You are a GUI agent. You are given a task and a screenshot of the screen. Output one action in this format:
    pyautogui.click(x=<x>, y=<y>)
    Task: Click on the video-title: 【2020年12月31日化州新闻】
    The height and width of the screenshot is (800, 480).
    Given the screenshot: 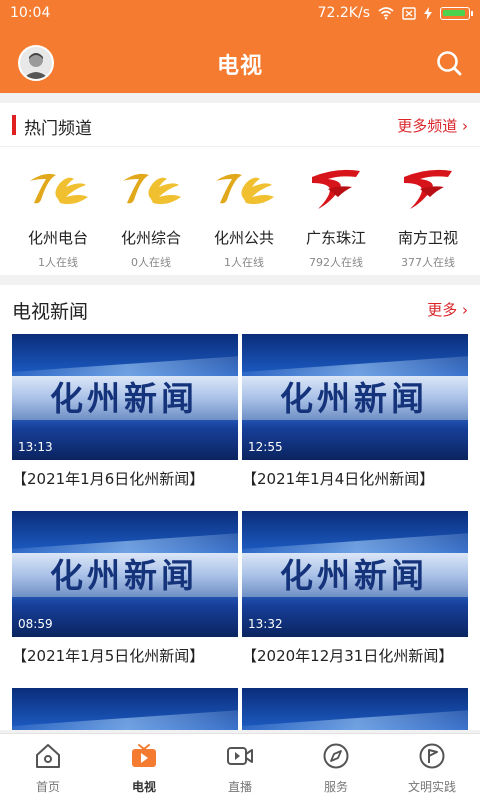 What is the action you would take?
    pyautogui.click(x=348, y=656)
    